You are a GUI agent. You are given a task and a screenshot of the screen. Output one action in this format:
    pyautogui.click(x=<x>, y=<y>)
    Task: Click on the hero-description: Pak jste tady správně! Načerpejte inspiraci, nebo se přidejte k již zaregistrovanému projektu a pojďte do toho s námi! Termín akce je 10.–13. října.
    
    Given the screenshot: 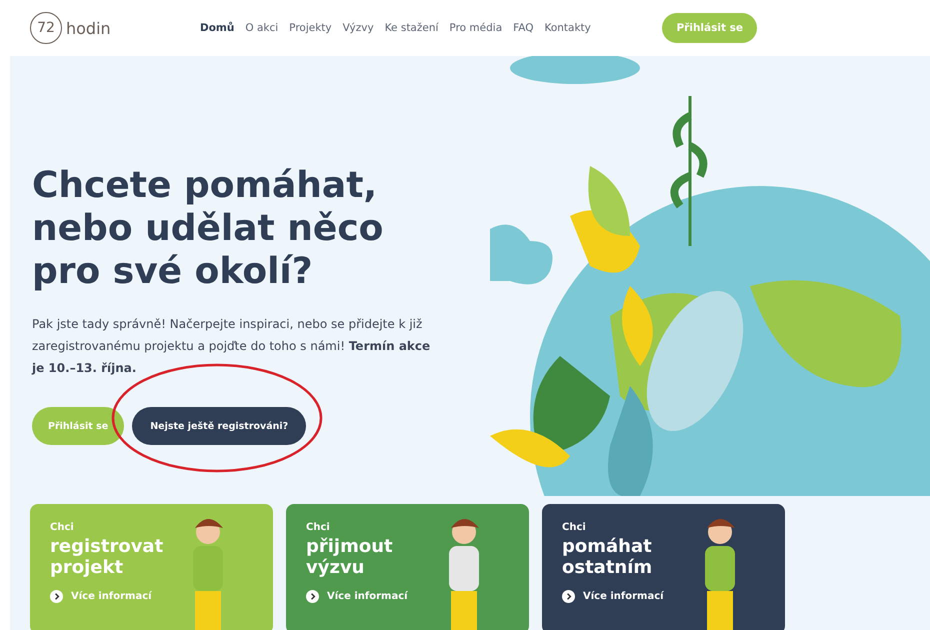 What is the action you would take?
    pyautogui.click(x=232, y=346)
    